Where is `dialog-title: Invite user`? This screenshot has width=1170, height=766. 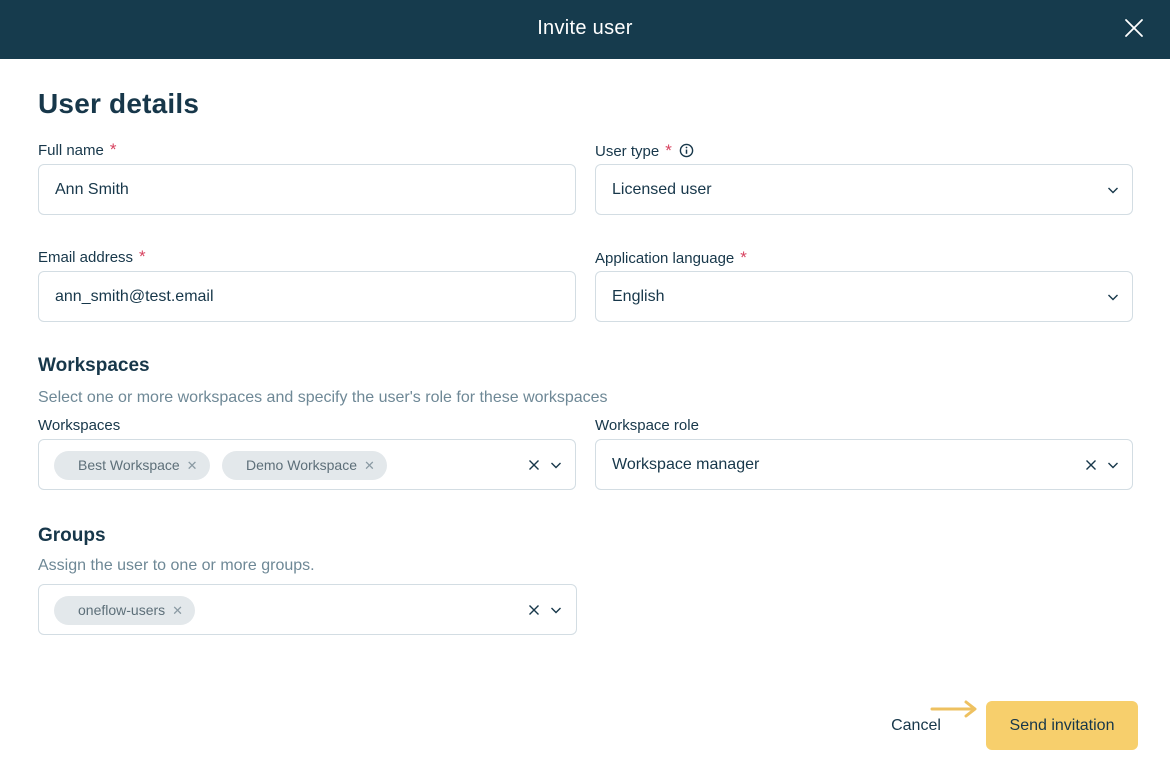
dialog-title: Invite user is located at coordinates (585, 28).